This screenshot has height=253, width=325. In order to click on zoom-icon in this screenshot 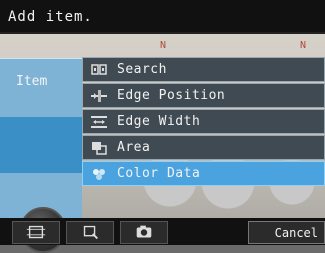, I will do `click(90, 232)`.